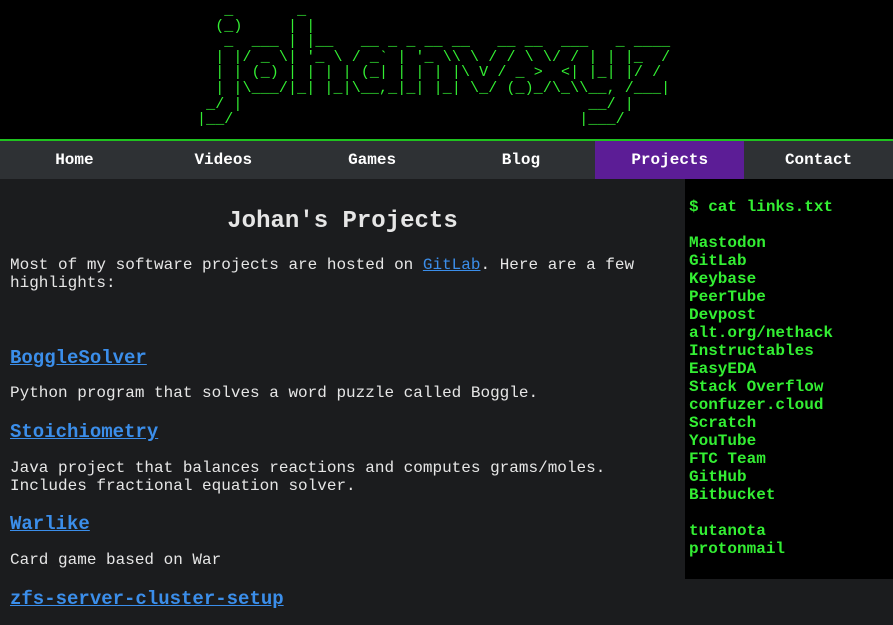 The height and width of the screenshot is (625, 893). What do you see at coordinates (791, 297) in the screenshot?
I see `link-peertube: PeerTube` at bounding box center [791, 297].